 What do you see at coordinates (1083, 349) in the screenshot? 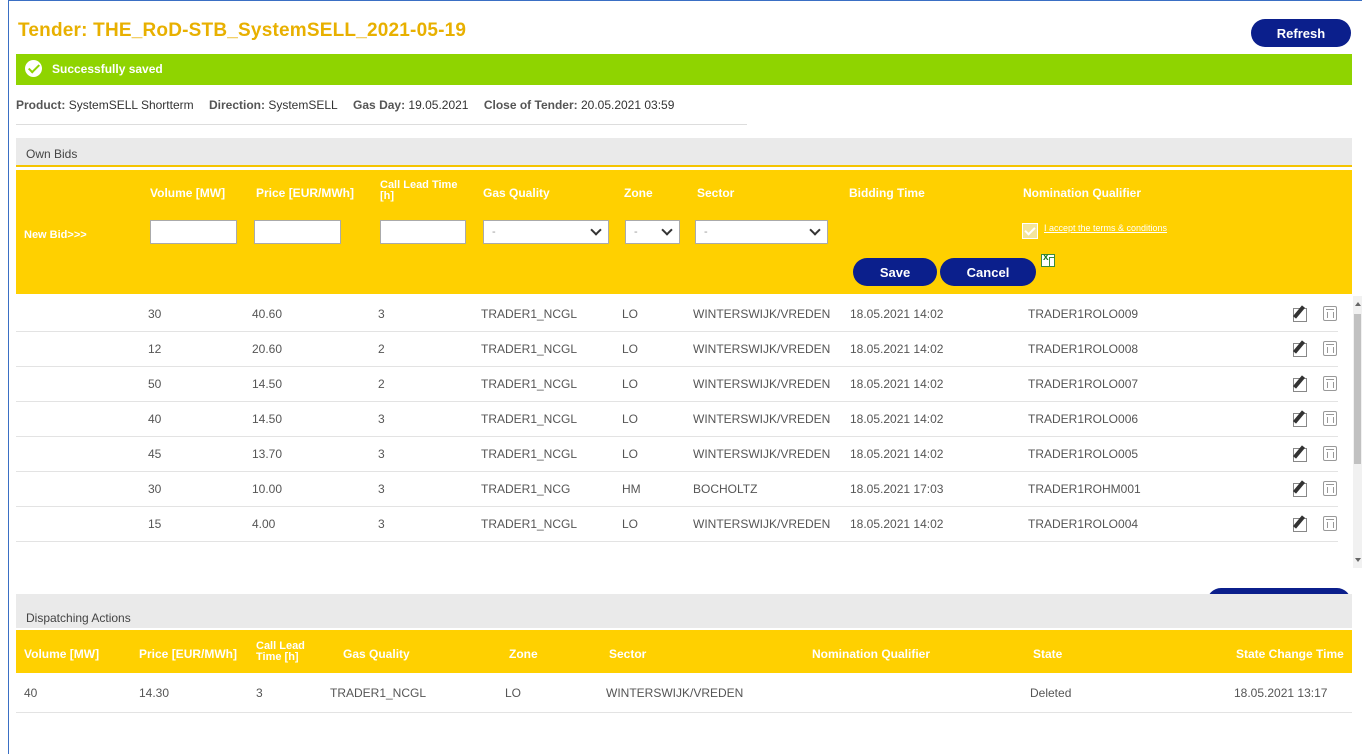
I see `cell-nomination: TRADER1ROLO008` at bounding box center [1083, 349].